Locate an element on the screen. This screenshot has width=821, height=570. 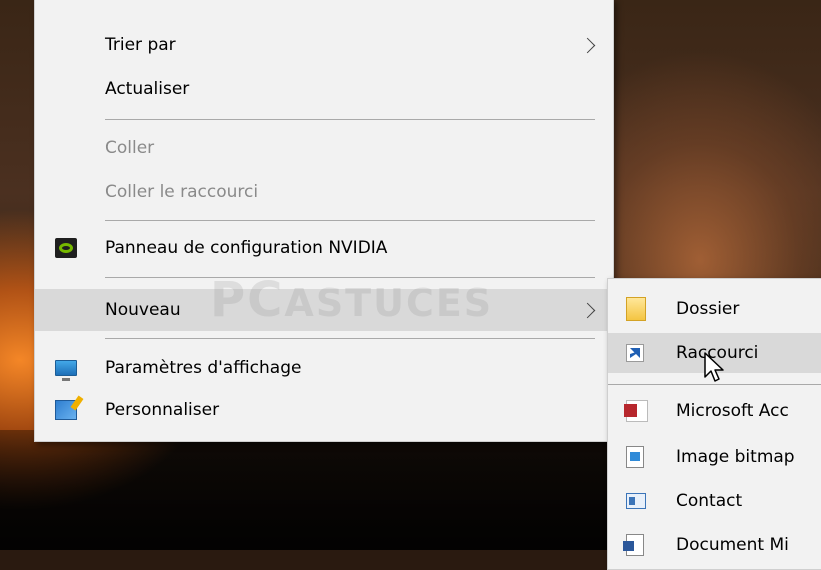
nvidia-icon is located at coordinates (66, 248).